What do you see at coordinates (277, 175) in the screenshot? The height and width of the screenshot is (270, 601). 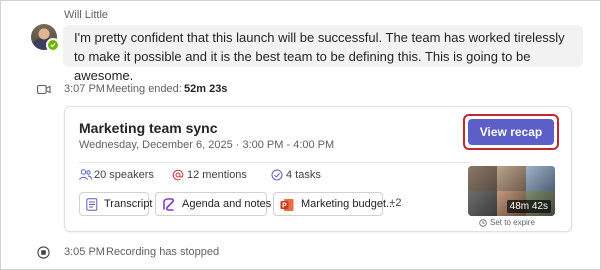 I see `task-check-icon` at bounding box center [277, 175].